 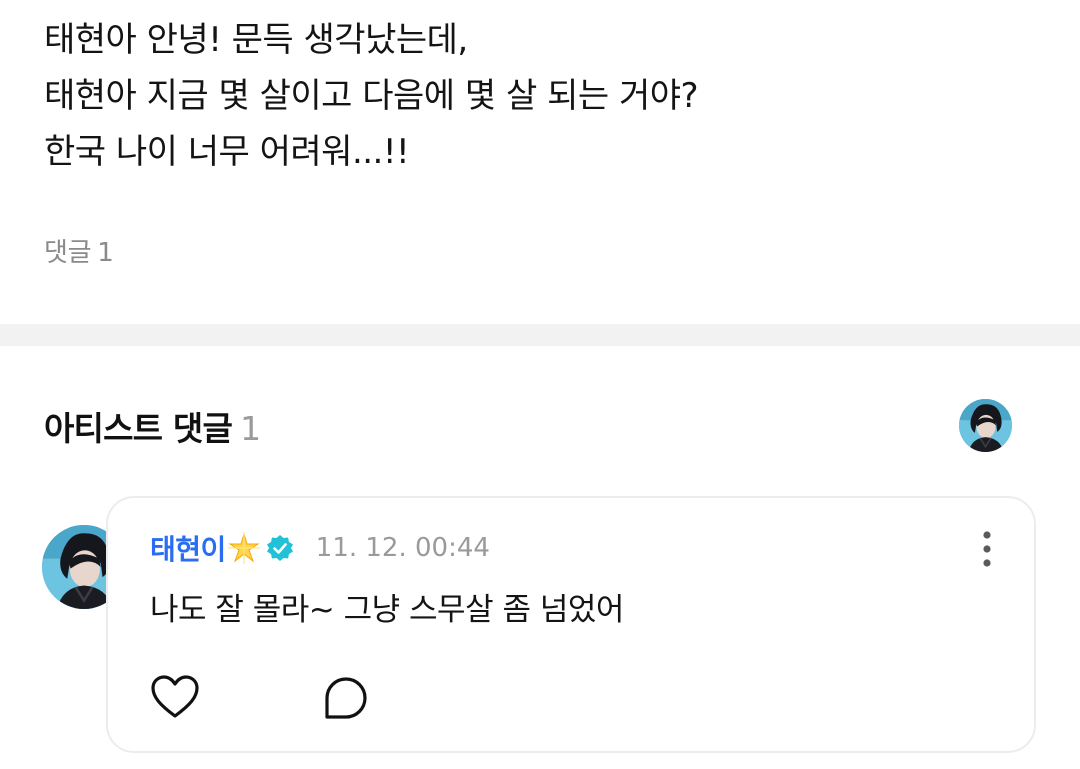 I want to click on like-heart-icon, so click(x=175, y=697).